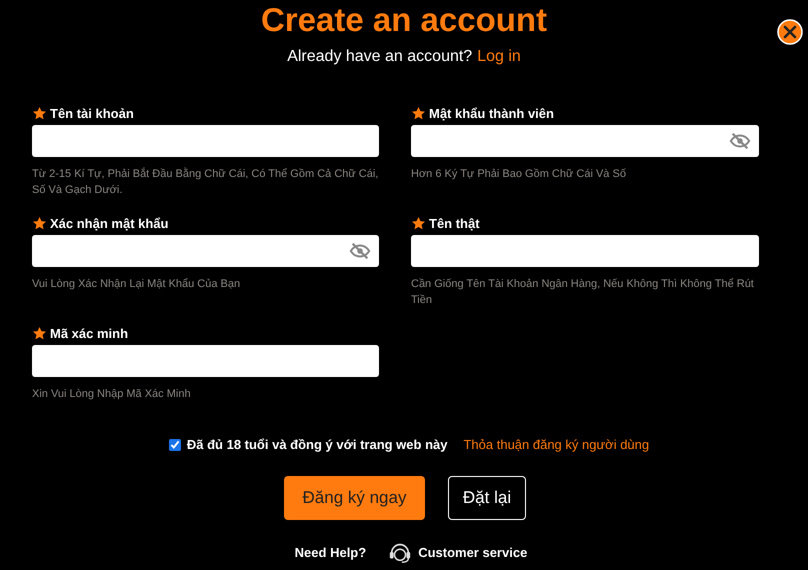 The height and width of the screenshot is (570, 808). Describe the element at coordinates (790, 32) in the screenshot. I see `close-button` at that location.